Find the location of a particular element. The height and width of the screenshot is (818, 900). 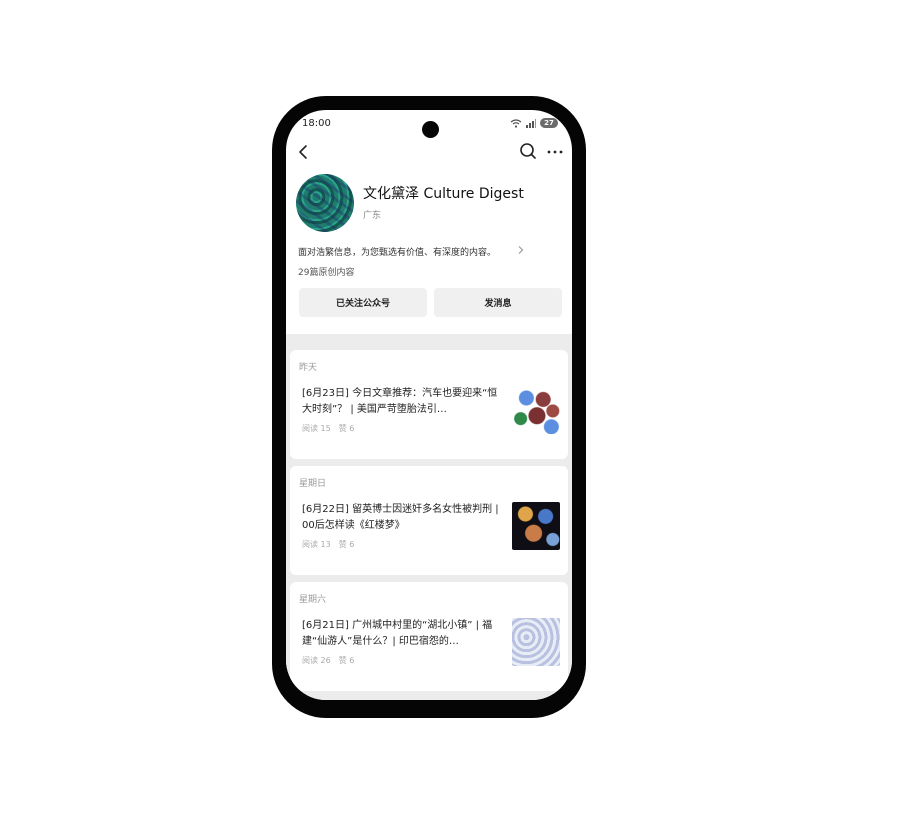

article-date: 昨天 is located at coordinates (308, 368).